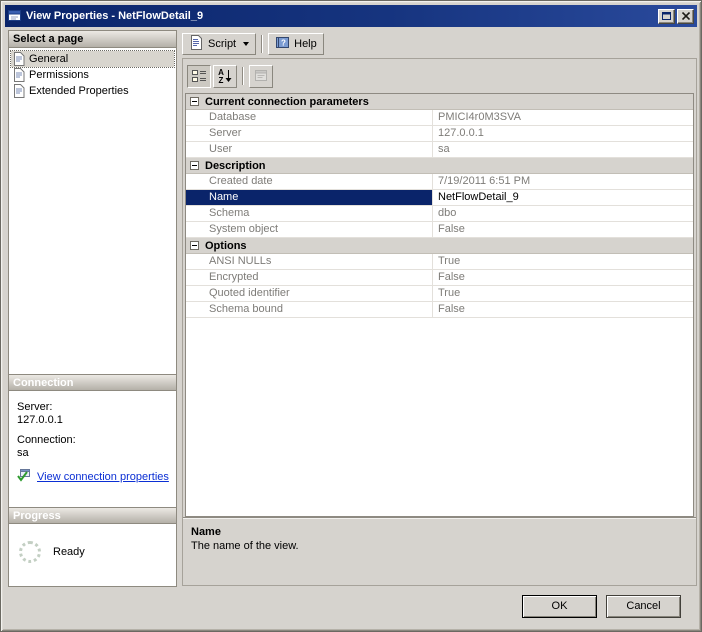  Describe the element at coordinates (43, 383) in the screenshot. I see `connection-header-label: Connection` at that location.